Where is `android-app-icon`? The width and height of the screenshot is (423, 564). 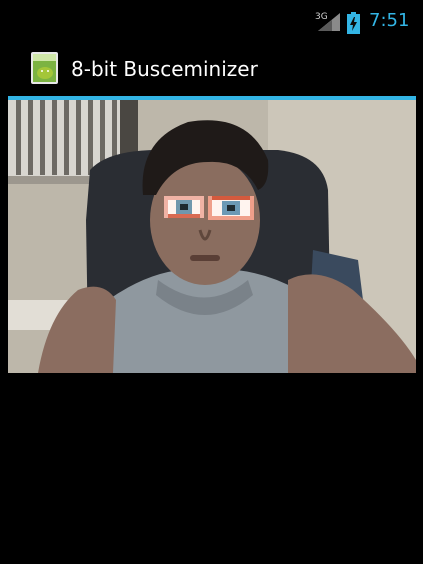
android-app-icon is located at coordinates (45, 68).